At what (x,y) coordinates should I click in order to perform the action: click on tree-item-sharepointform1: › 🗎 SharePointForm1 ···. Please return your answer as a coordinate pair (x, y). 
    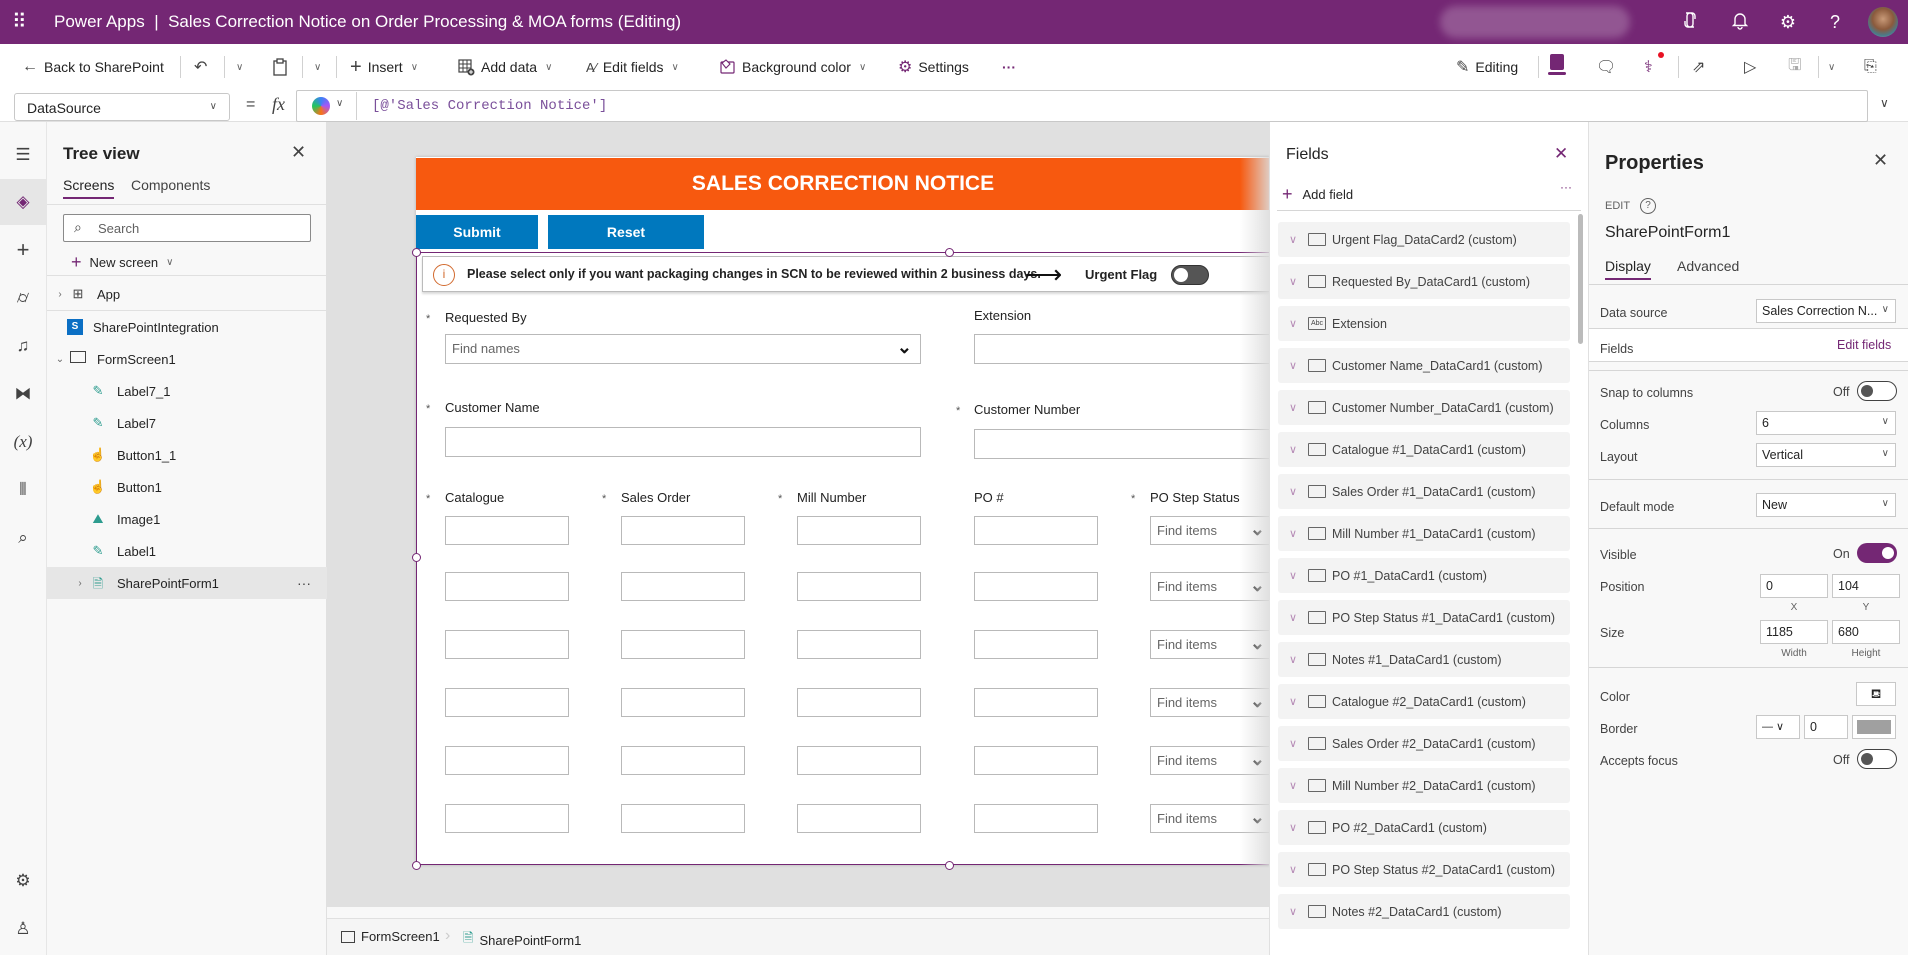
    Looking at the image, I should click on (187, 583).